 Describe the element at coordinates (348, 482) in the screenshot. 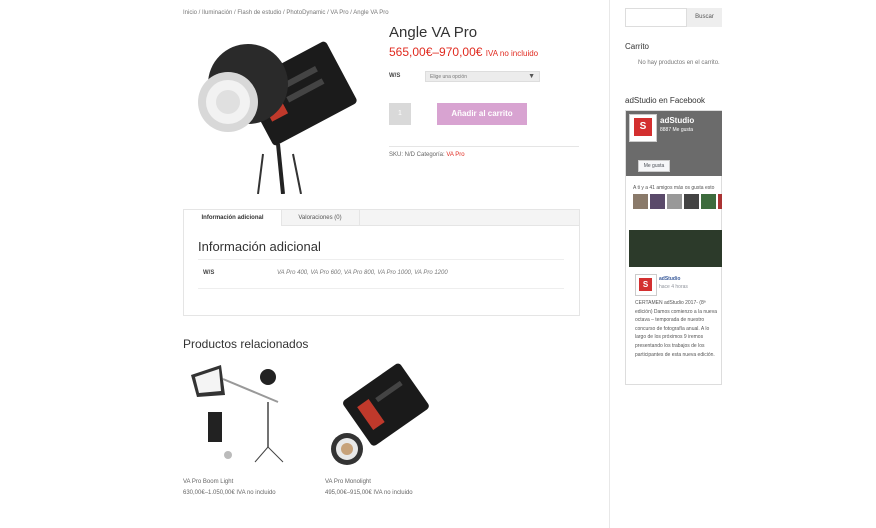

I see `related-product-name: VA Pro Monolight` at that location.